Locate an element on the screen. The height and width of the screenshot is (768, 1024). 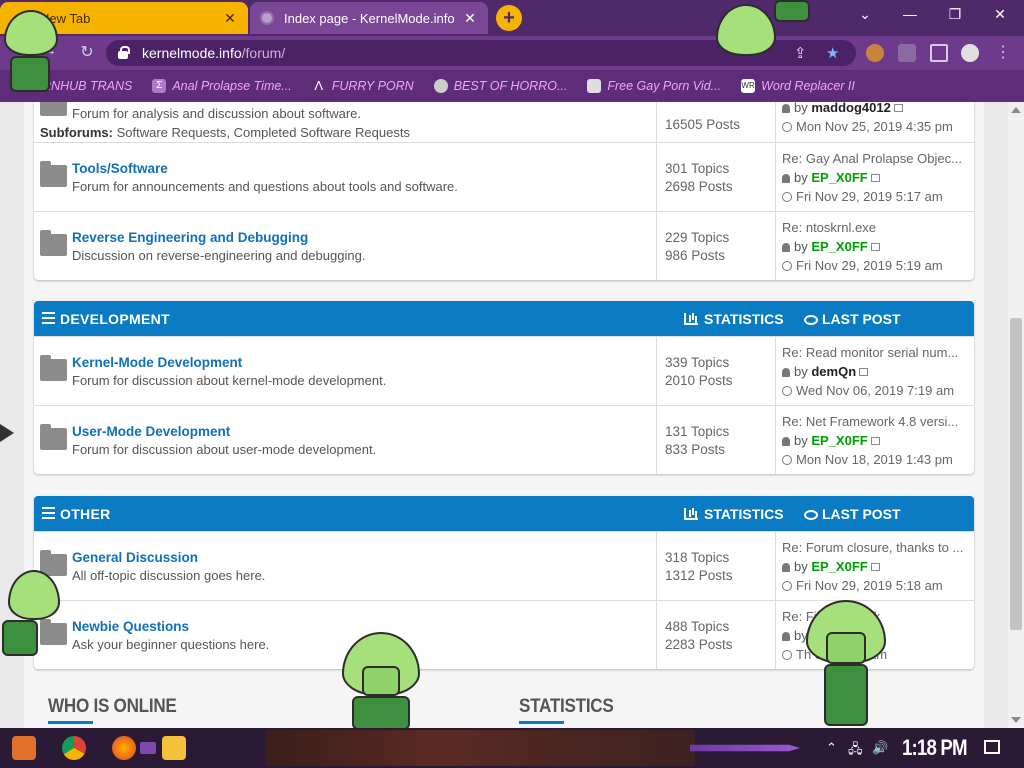
menu-icon: ⋮ is located at coordinates (1003, 52).